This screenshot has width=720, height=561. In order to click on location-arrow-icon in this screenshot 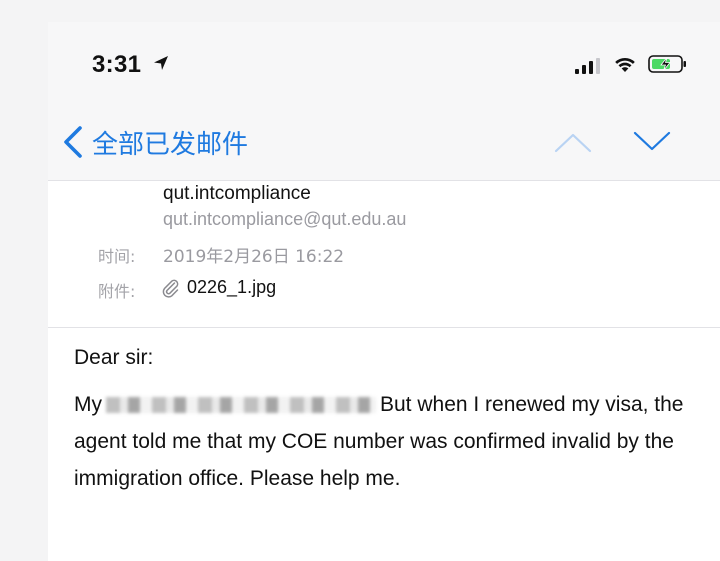, I will do `click(161, 63)`.